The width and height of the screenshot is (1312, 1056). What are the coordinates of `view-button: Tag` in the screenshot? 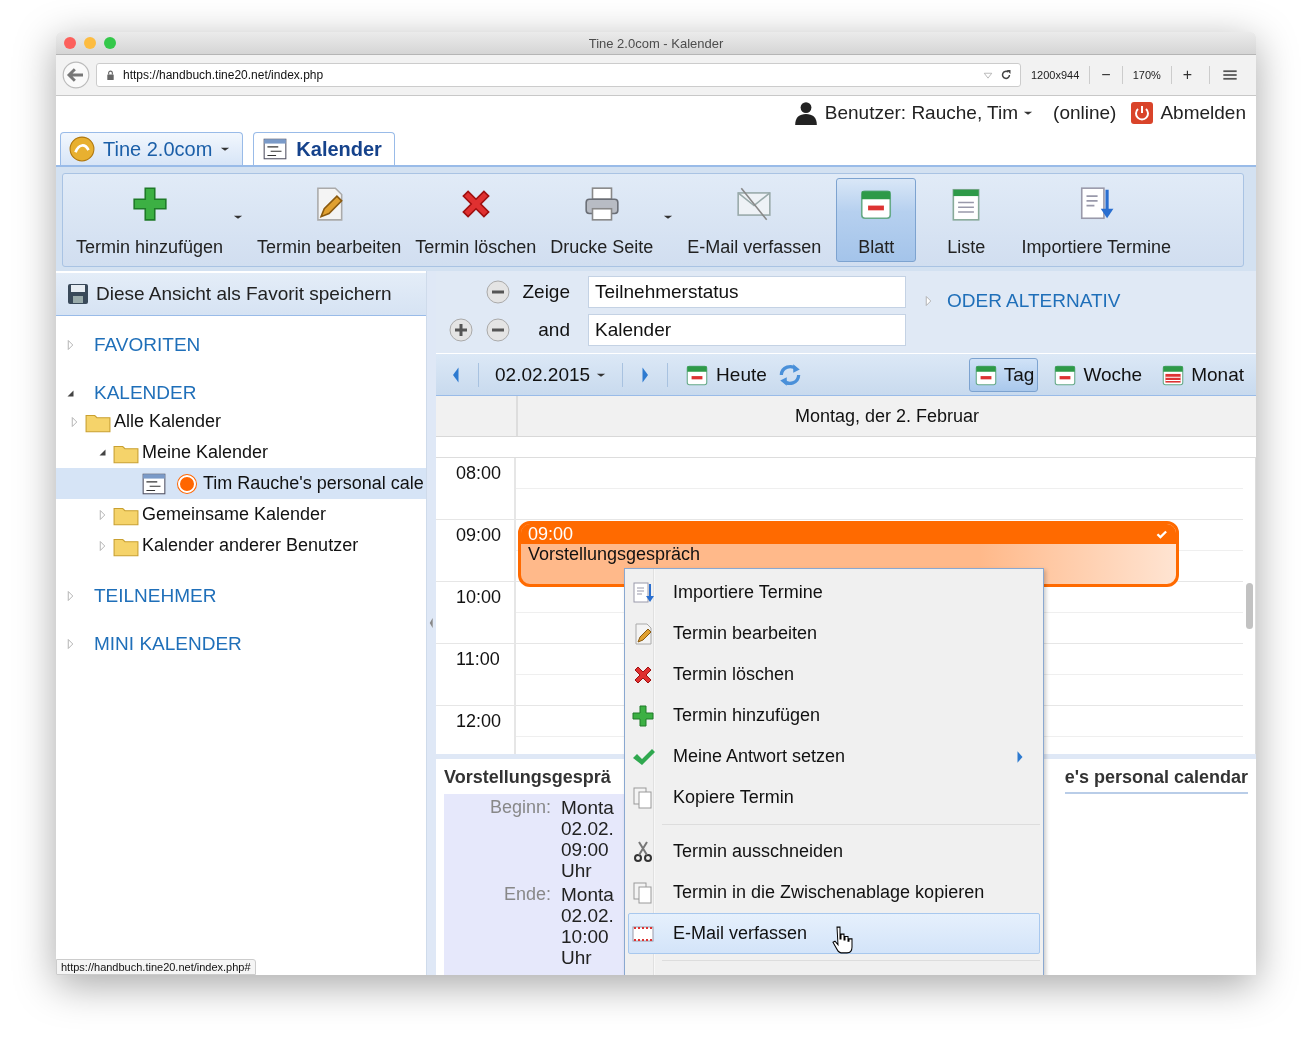 It's located at (1003, 374).